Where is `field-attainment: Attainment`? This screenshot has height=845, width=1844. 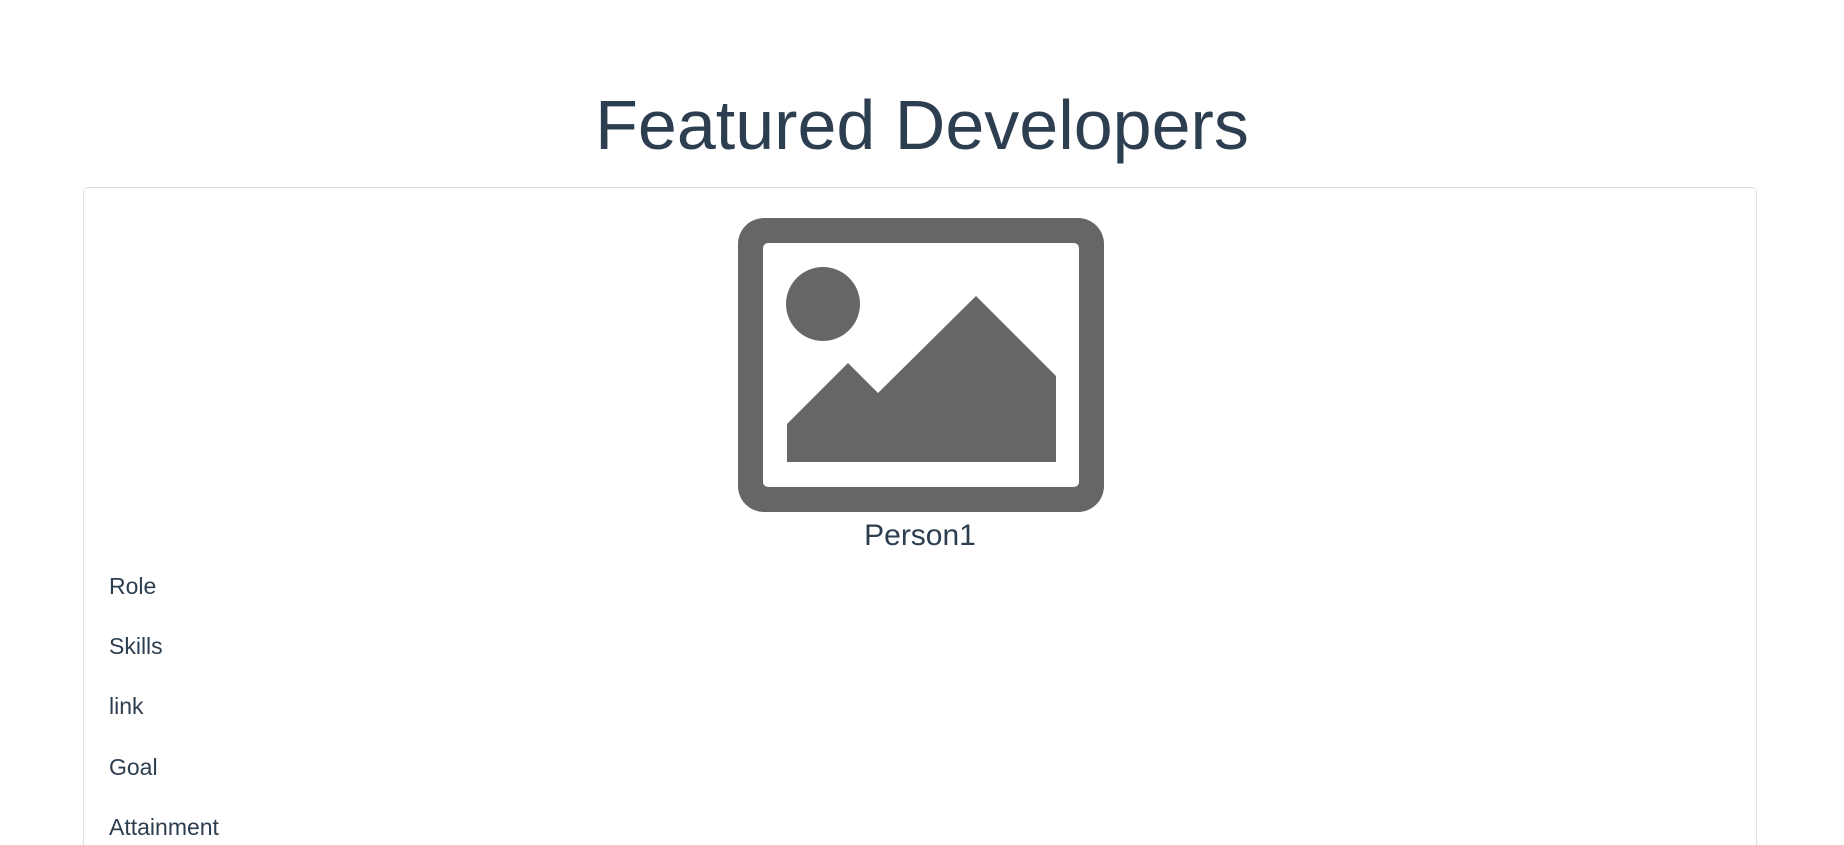 field-attainment: Attainment is located at coordinates (164, 827).